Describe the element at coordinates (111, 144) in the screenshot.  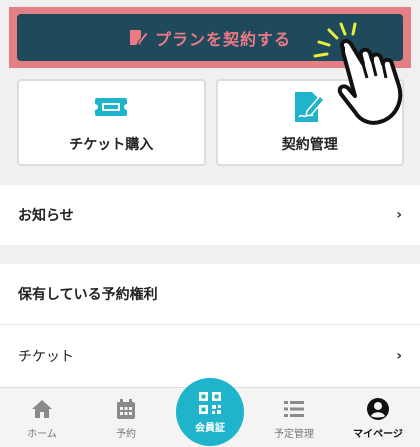
I see `ticket-purchase-label: チケット購入` at that location.